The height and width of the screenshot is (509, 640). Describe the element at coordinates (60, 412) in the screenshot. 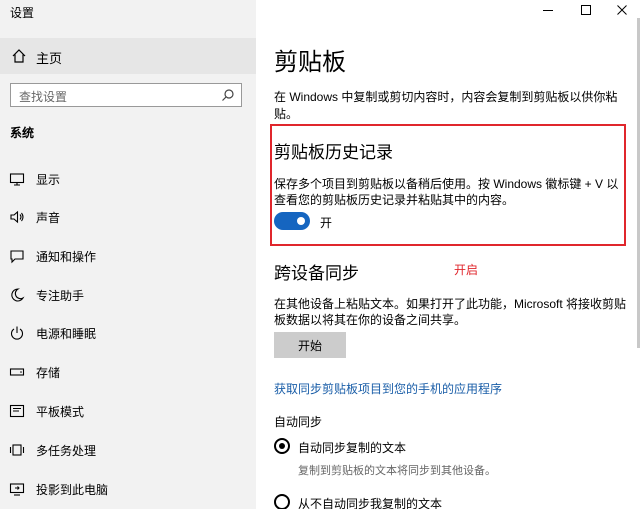

I see `sidebar-item-label: 平板模式` at that location.